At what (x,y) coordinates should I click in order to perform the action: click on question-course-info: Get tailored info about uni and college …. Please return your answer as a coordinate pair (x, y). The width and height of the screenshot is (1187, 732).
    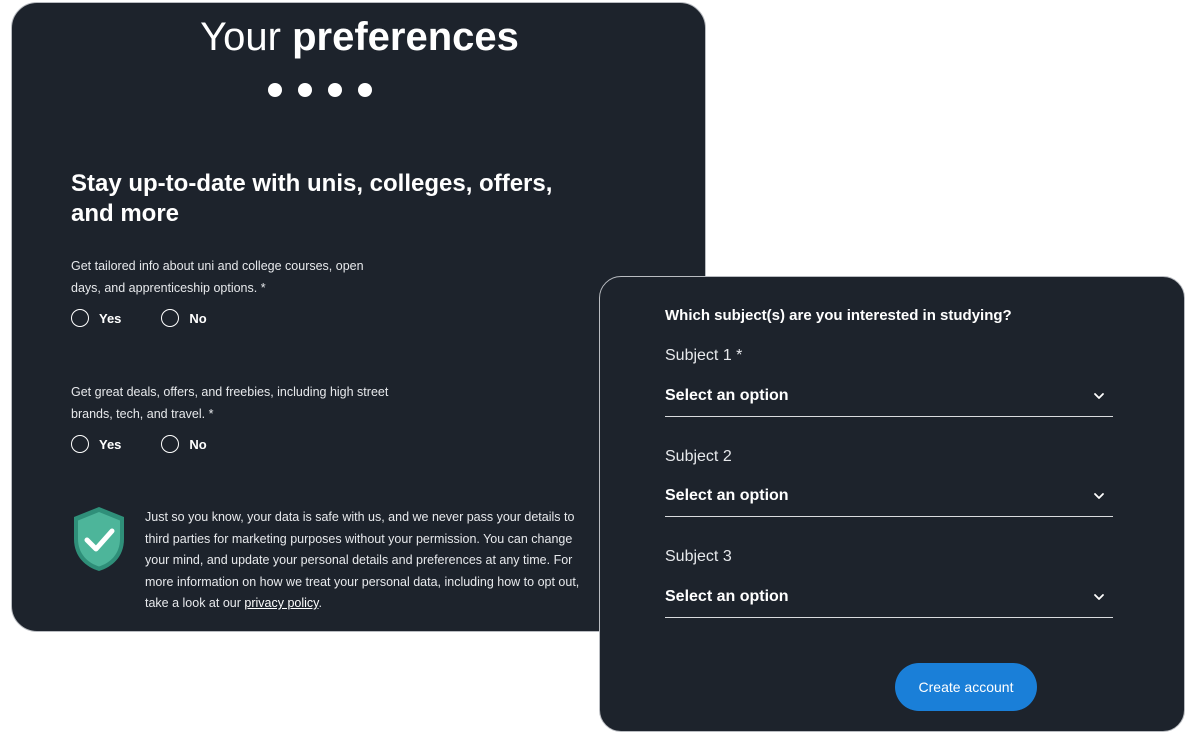
    Looking at the image, I should click on (217, 277).